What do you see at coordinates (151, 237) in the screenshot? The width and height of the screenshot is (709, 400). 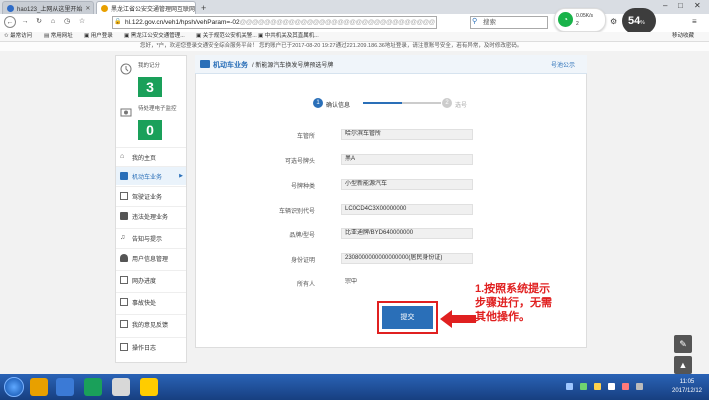 I see `sidebar-item-notice: ♫ 告知与提示` at bounding box center [151, 237].